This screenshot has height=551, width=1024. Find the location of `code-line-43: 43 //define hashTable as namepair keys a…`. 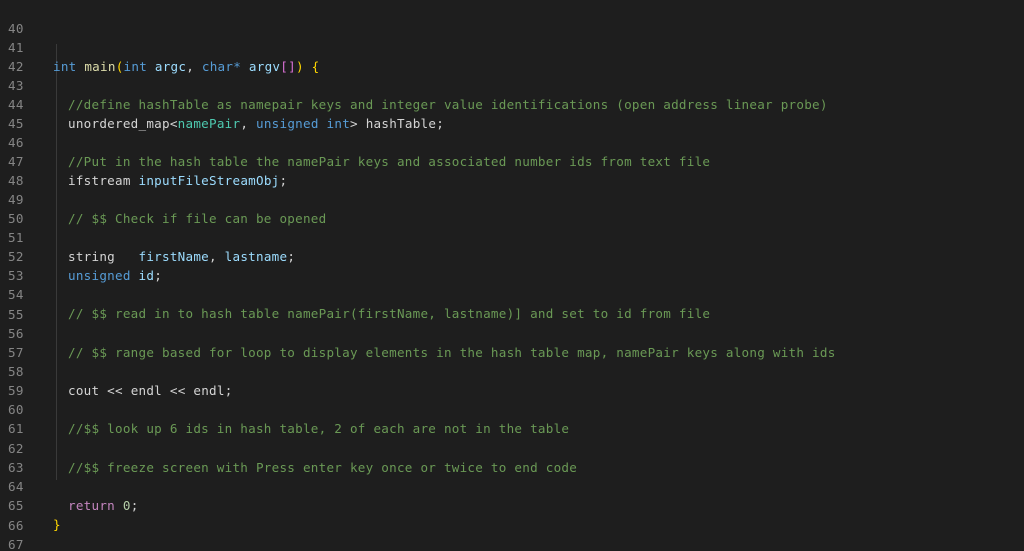

code-line-43: 43 //define hashTable as namepair keys a… is located at coordinates (512, 84).